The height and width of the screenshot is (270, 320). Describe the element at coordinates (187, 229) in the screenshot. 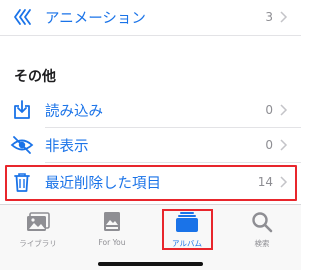

I see `tab-highlight-box` at that location.